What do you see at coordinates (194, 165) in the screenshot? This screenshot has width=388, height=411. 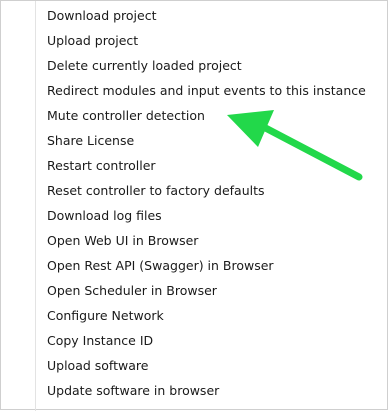 I see `menu-item-restart-controller: Restart controller` at bounding box center [194, 165].